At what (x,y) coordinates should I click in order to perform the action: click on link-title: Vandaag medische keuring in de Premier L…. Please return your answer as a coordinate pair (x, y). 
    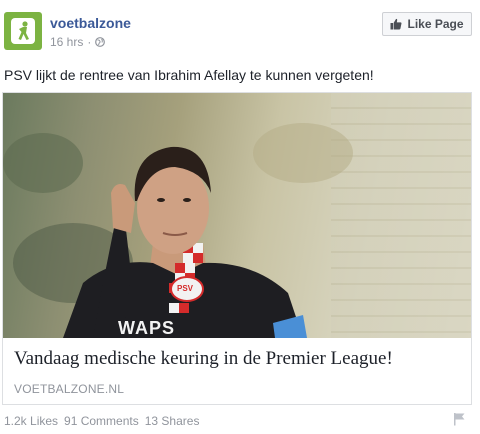
    Looking at the image, I should click on (238, 359).